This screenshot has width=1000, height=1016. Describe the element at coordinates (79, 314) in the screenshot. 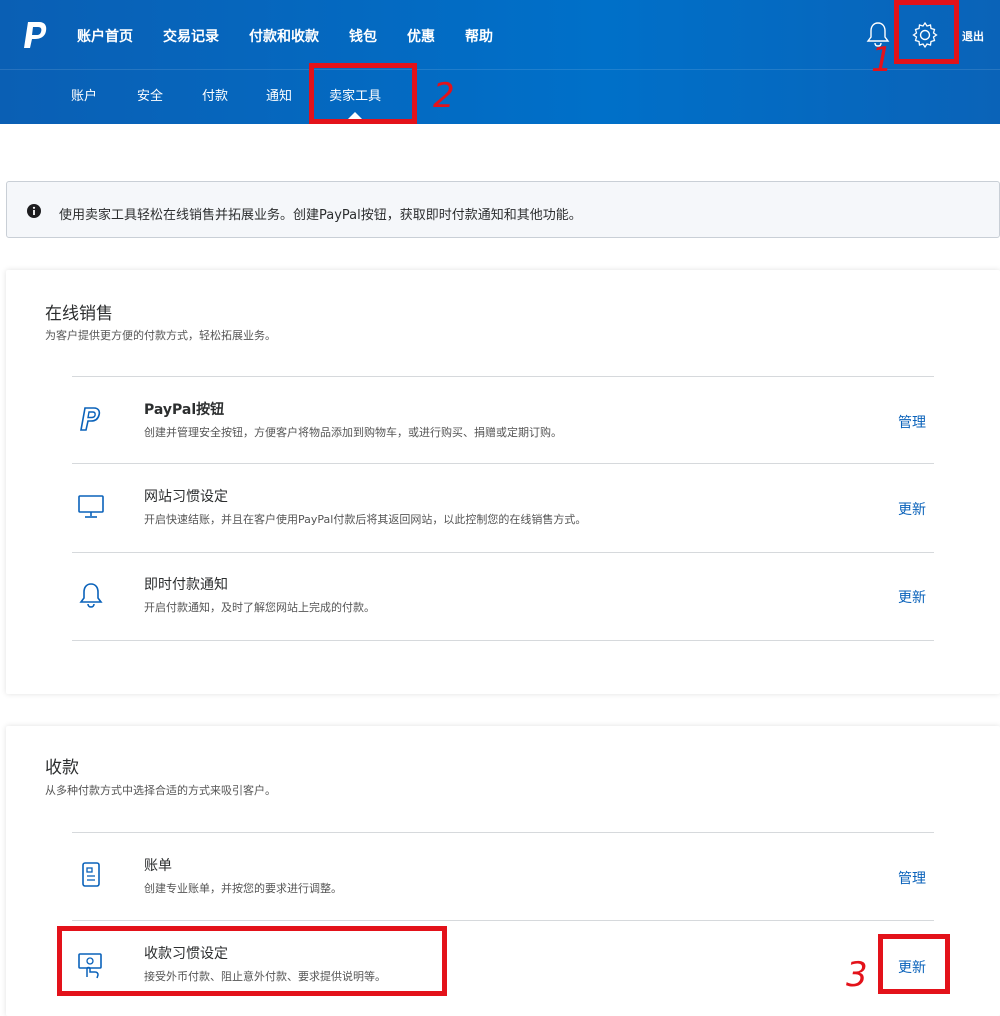

I see `section-title: 在线销售` at that location.